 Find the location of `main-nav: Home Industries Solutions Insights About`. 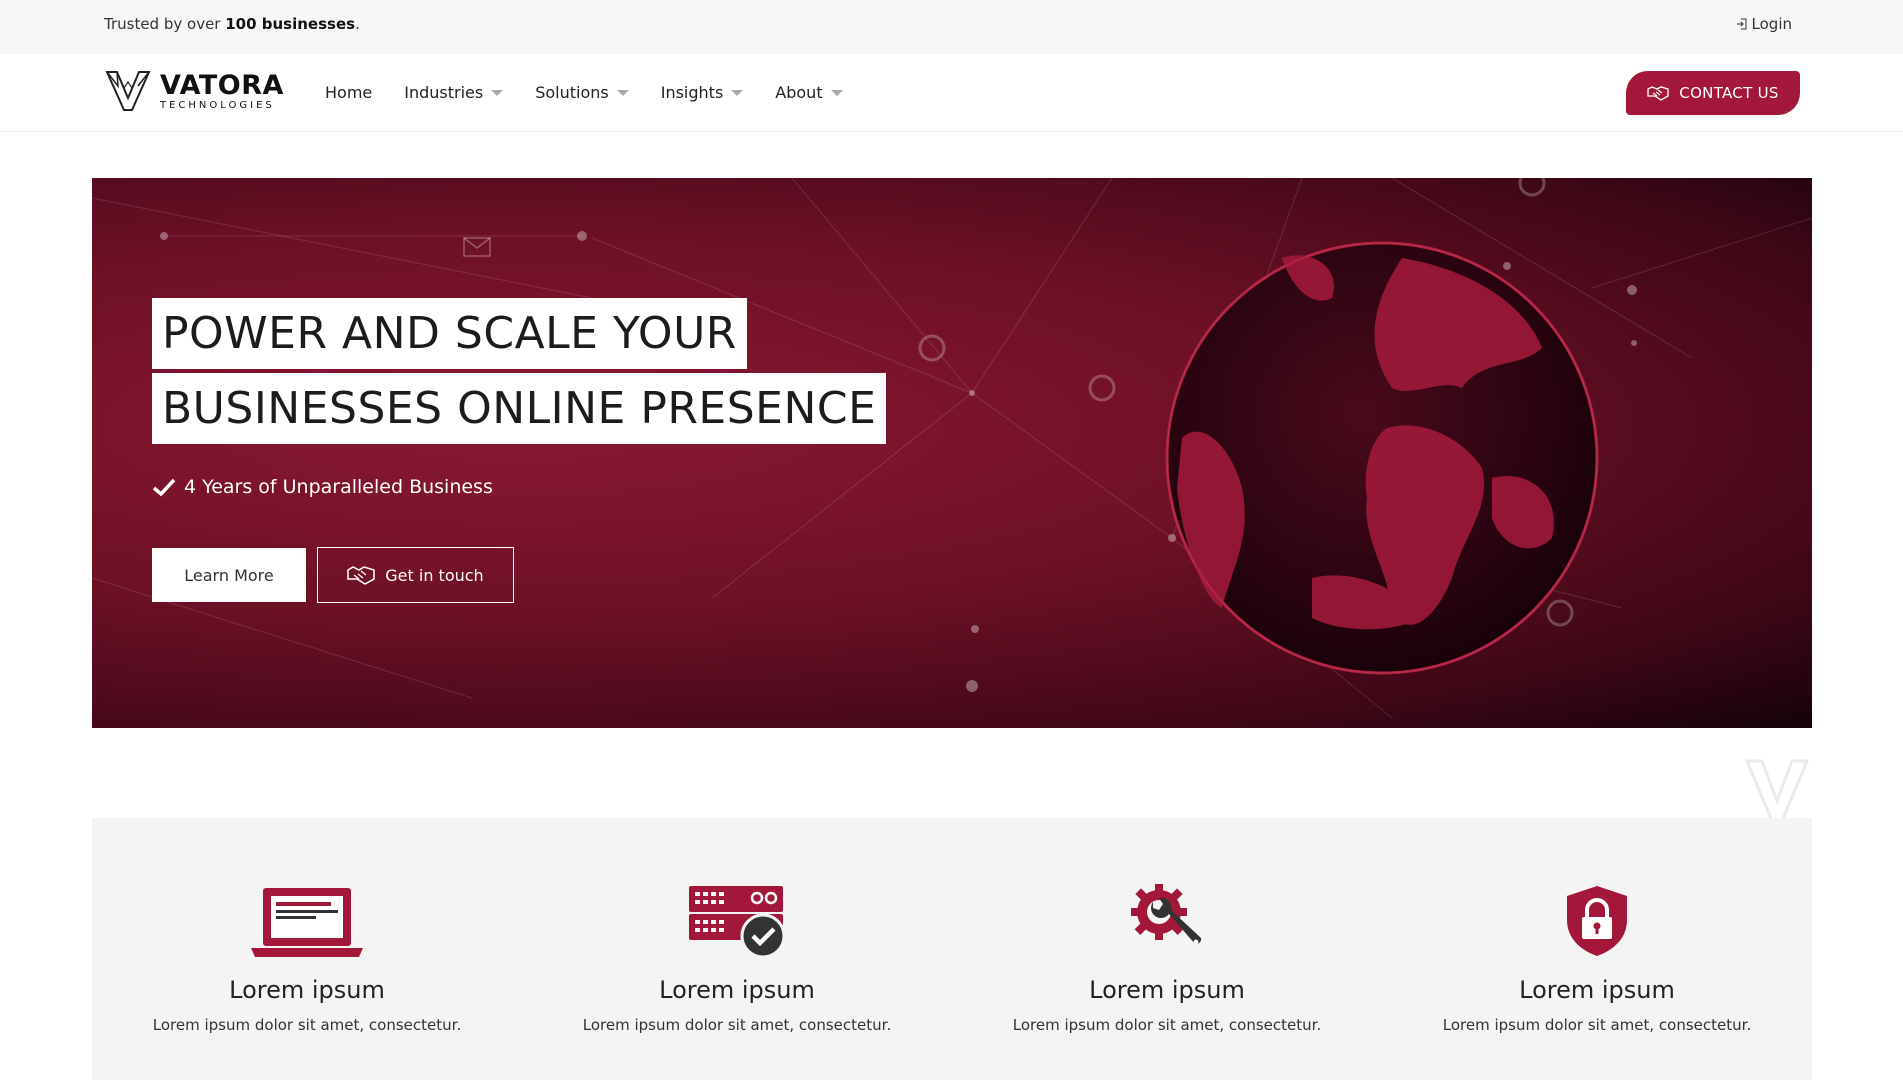

main-nav: Home Industries Solutions Insights About is located at coordinates (584, 92).